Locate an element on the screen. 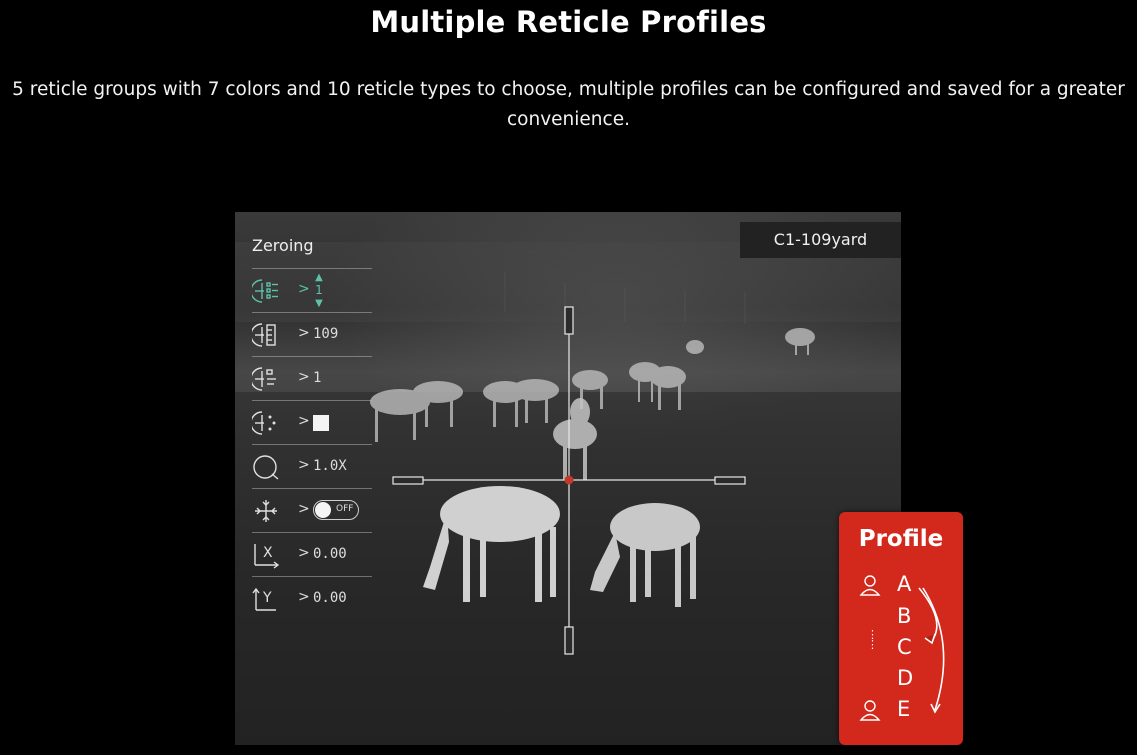 Image resolution: width=1137 pixels, height=755 pixels. color-swatch is located at coordinates (321, 423).